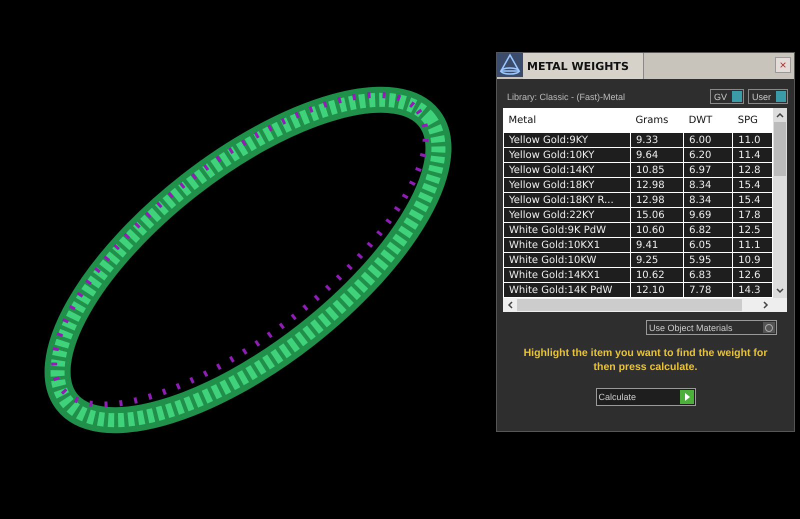  What do you see at coordinates (566, 97) in the screenshot?
I see `library-label: Library: Classic - (Fast)-Metal` at bounding box center [566, 97].